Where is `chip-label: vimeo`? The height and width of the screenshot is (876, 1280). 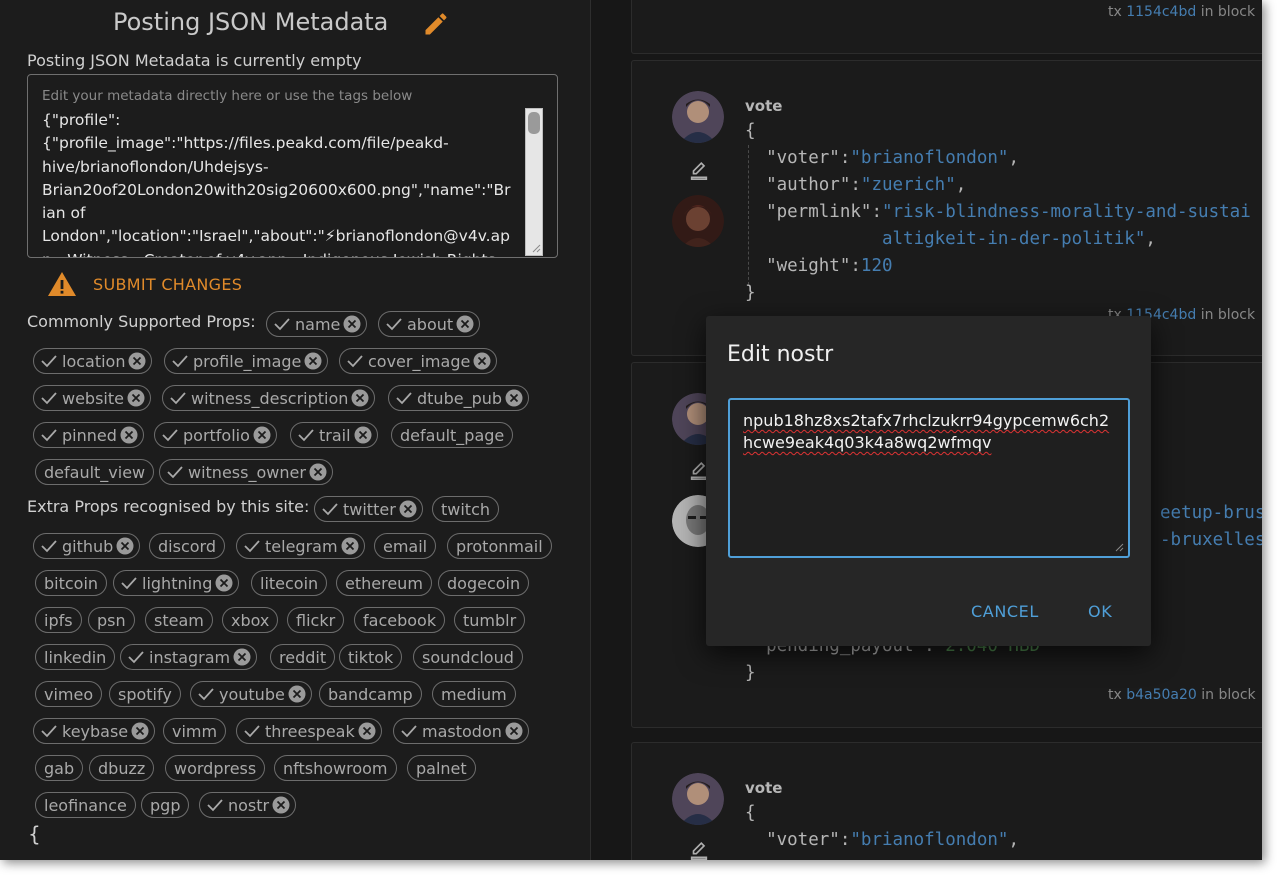
chip-label: vimeo is located at coordinates (69, 694).